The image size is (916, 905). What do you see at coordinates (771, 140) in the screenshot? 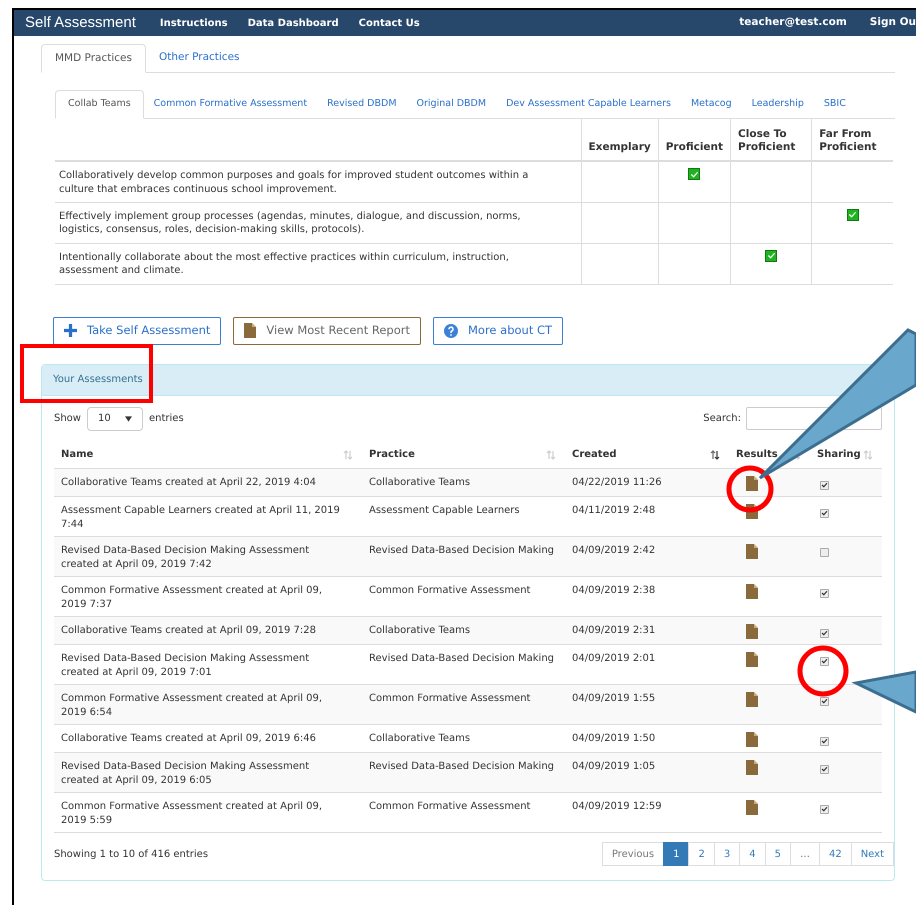
I see `column-header: Close To Proficient` at bounding box center [771, 140].